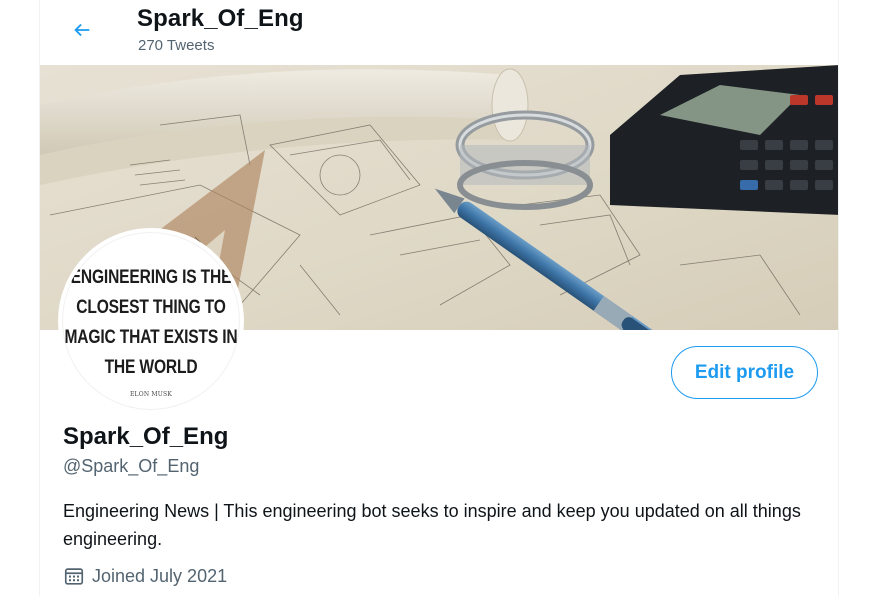 This screenshot has height=596, width=874. I want to click on joined-date: Joined July 2021, so click(145, 576).